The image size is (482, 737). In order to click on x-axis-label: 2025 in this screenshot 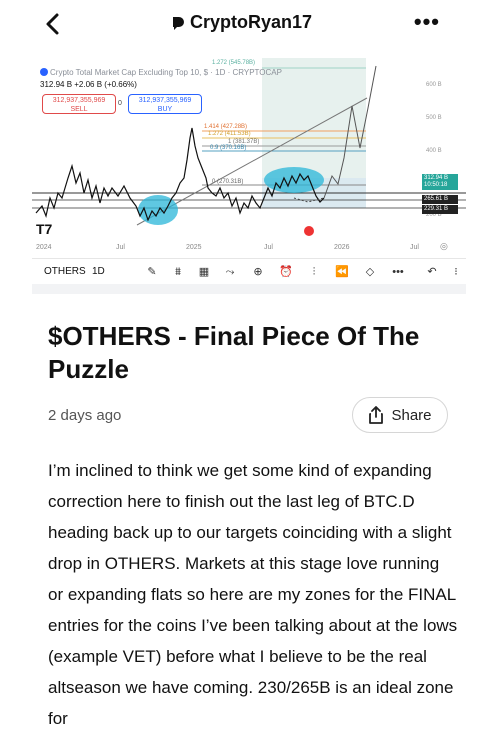, I will do `click(194, 247)`.